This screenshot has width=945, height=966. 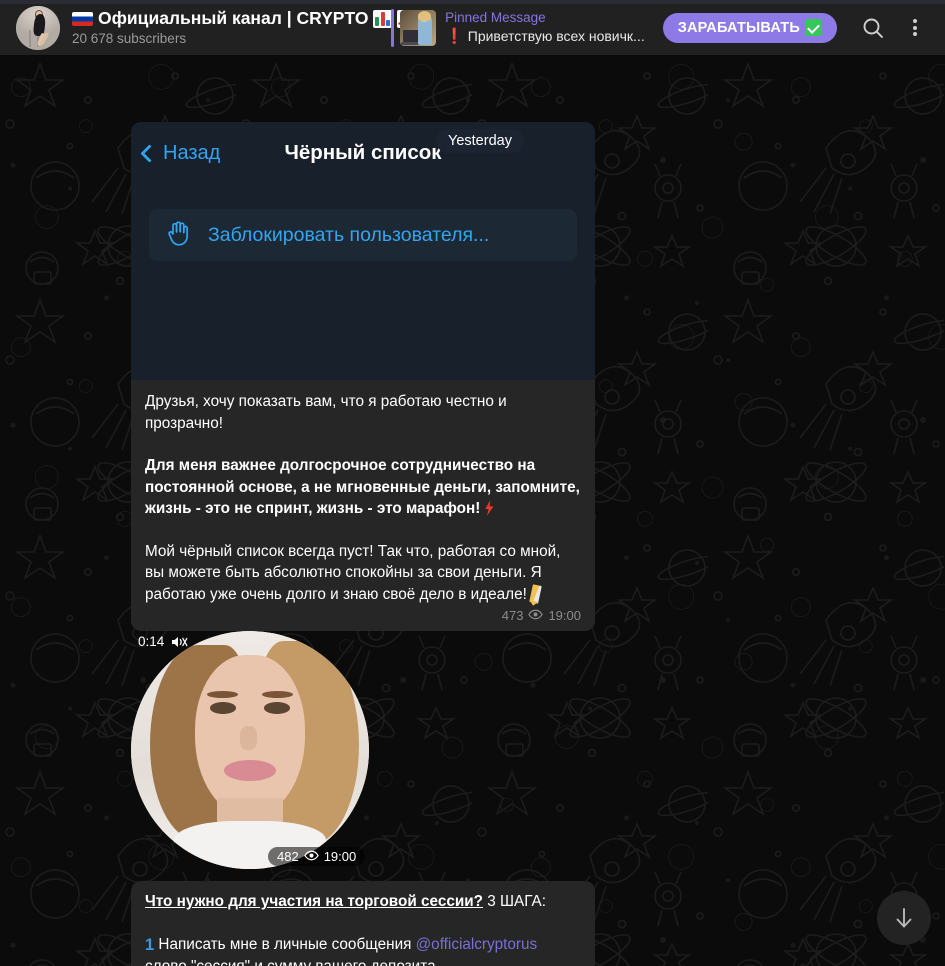 I want to click on pencil-emoji, so click(x=535, y=593).